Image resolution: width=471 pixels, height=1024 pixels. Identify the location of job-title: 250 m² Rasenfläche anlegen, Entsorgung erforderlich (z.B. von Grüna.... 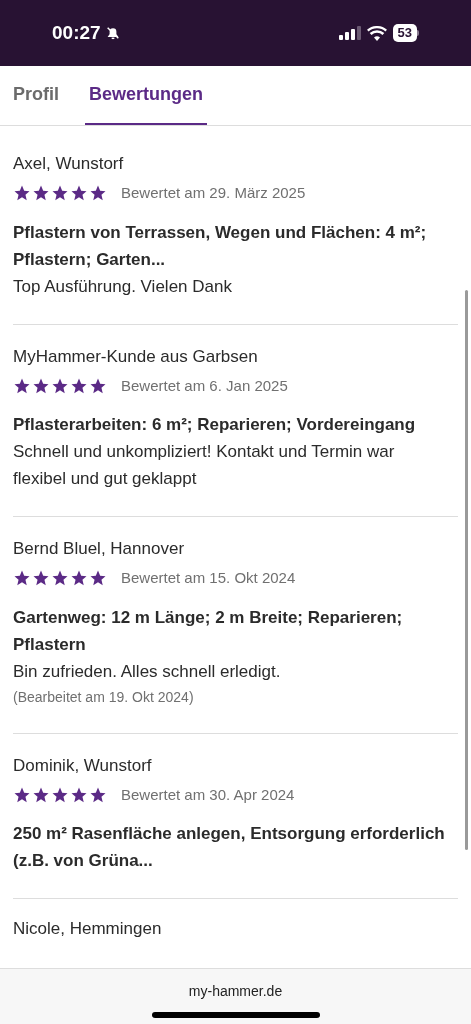
(229, 847).